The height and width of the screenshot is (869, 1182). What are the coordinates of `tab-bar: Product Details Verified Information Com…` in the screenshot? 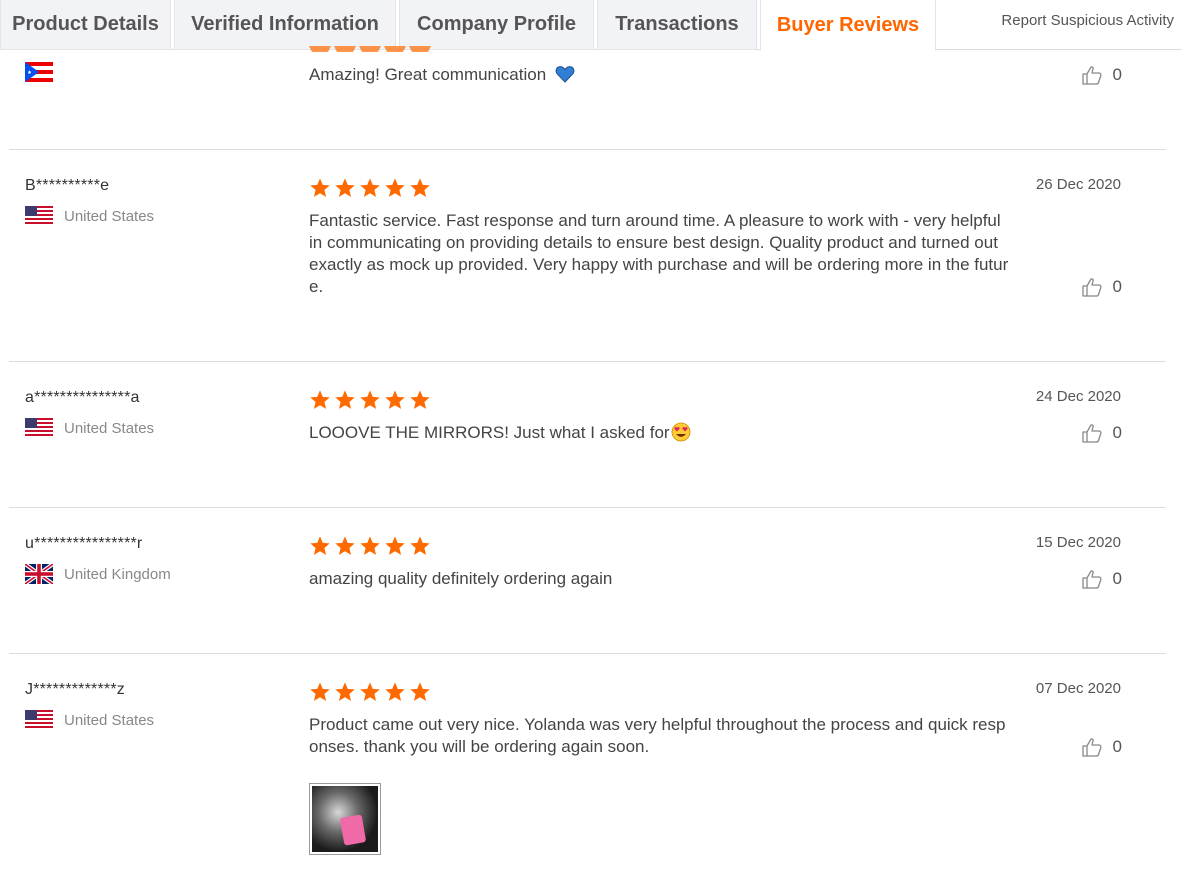 It's located at (591, 25).